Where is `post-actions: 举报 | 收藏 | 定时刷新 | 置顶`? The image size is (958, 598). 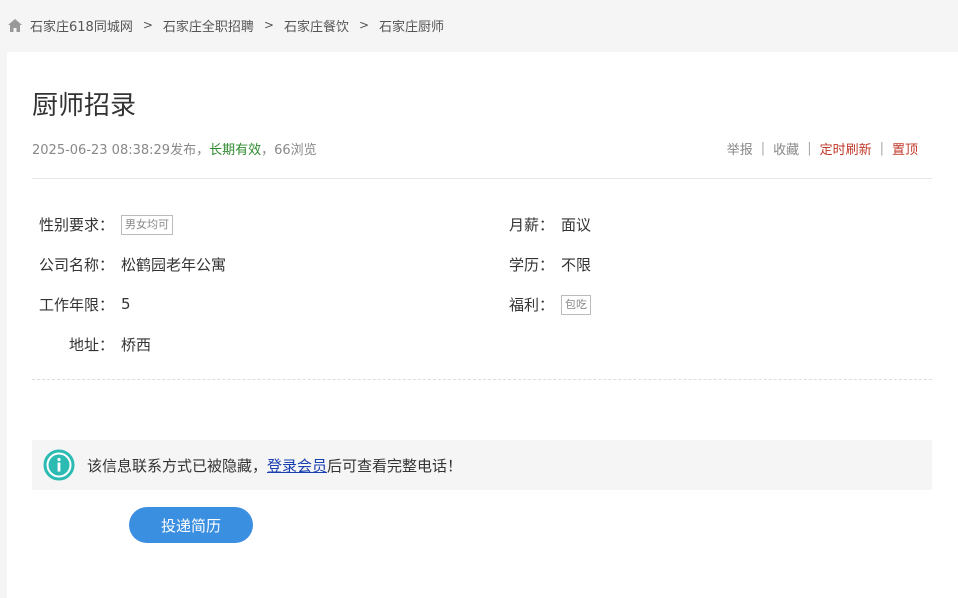
post-actions: 举报 | 收藏 | 定时刷新 | 置顶 is located at coordinates (822, 148).